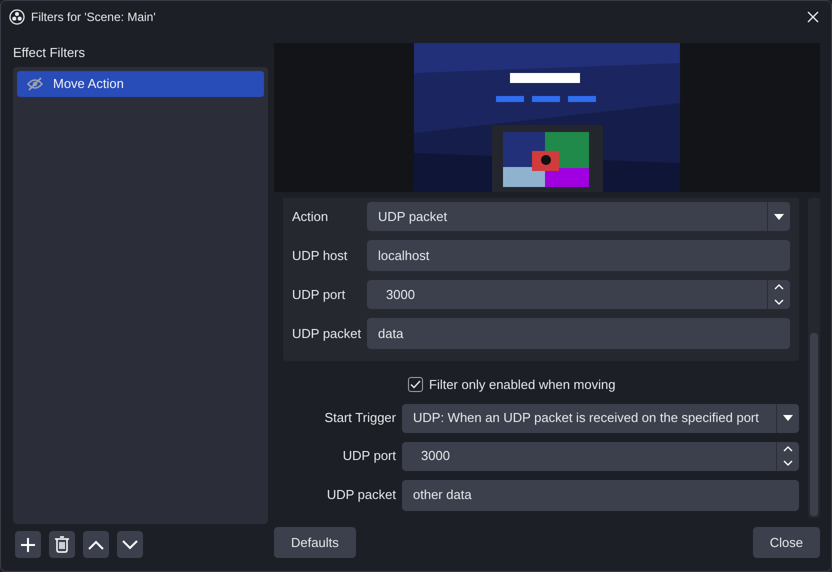 The height and width of the screenshot is (572, 832). I want to click on panel-title: Effect Filters, so click(49, 52).